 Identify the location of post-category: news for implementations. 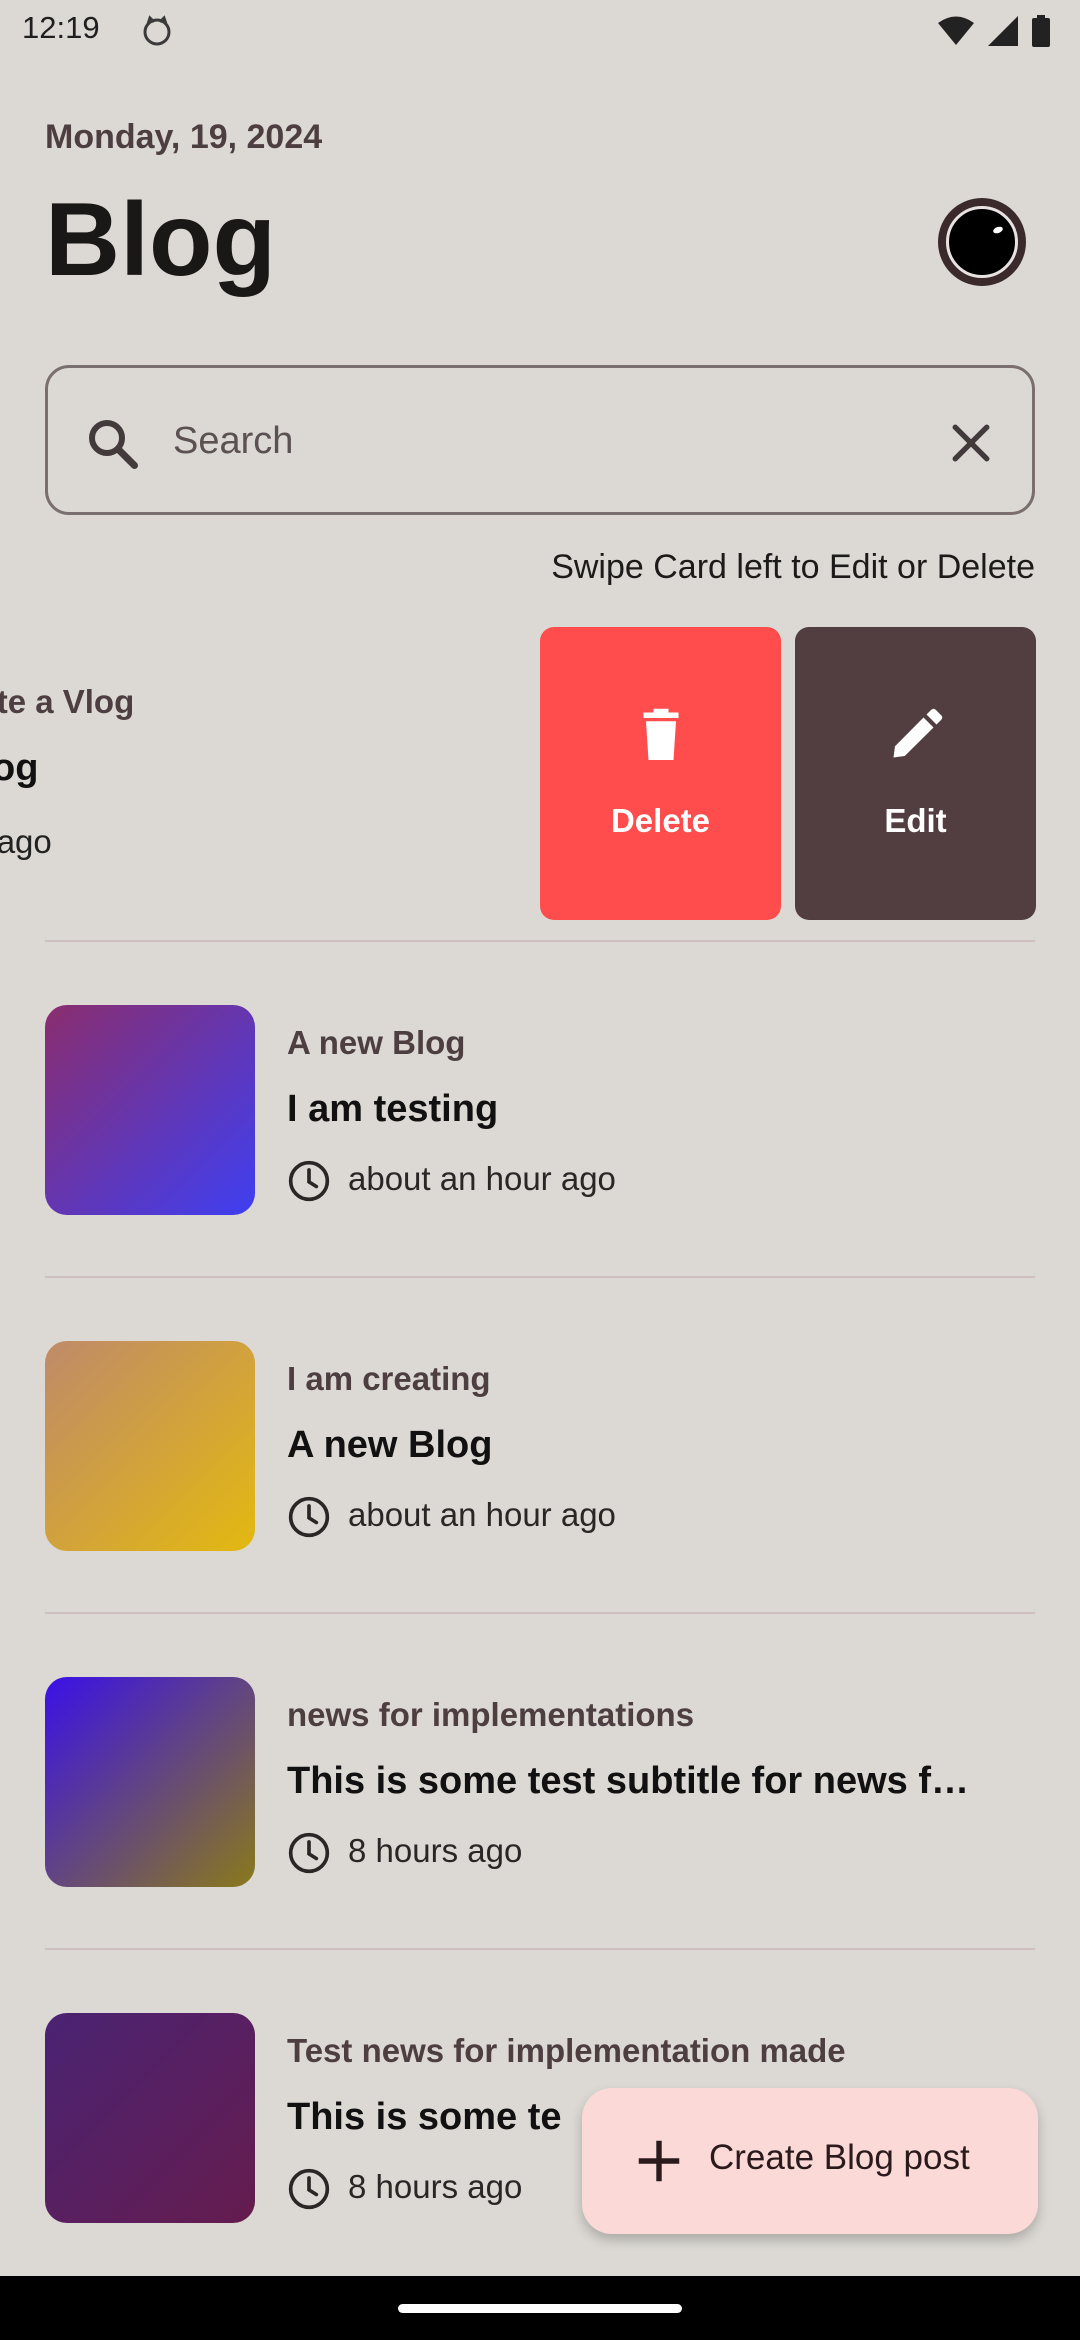
(491, 1714).